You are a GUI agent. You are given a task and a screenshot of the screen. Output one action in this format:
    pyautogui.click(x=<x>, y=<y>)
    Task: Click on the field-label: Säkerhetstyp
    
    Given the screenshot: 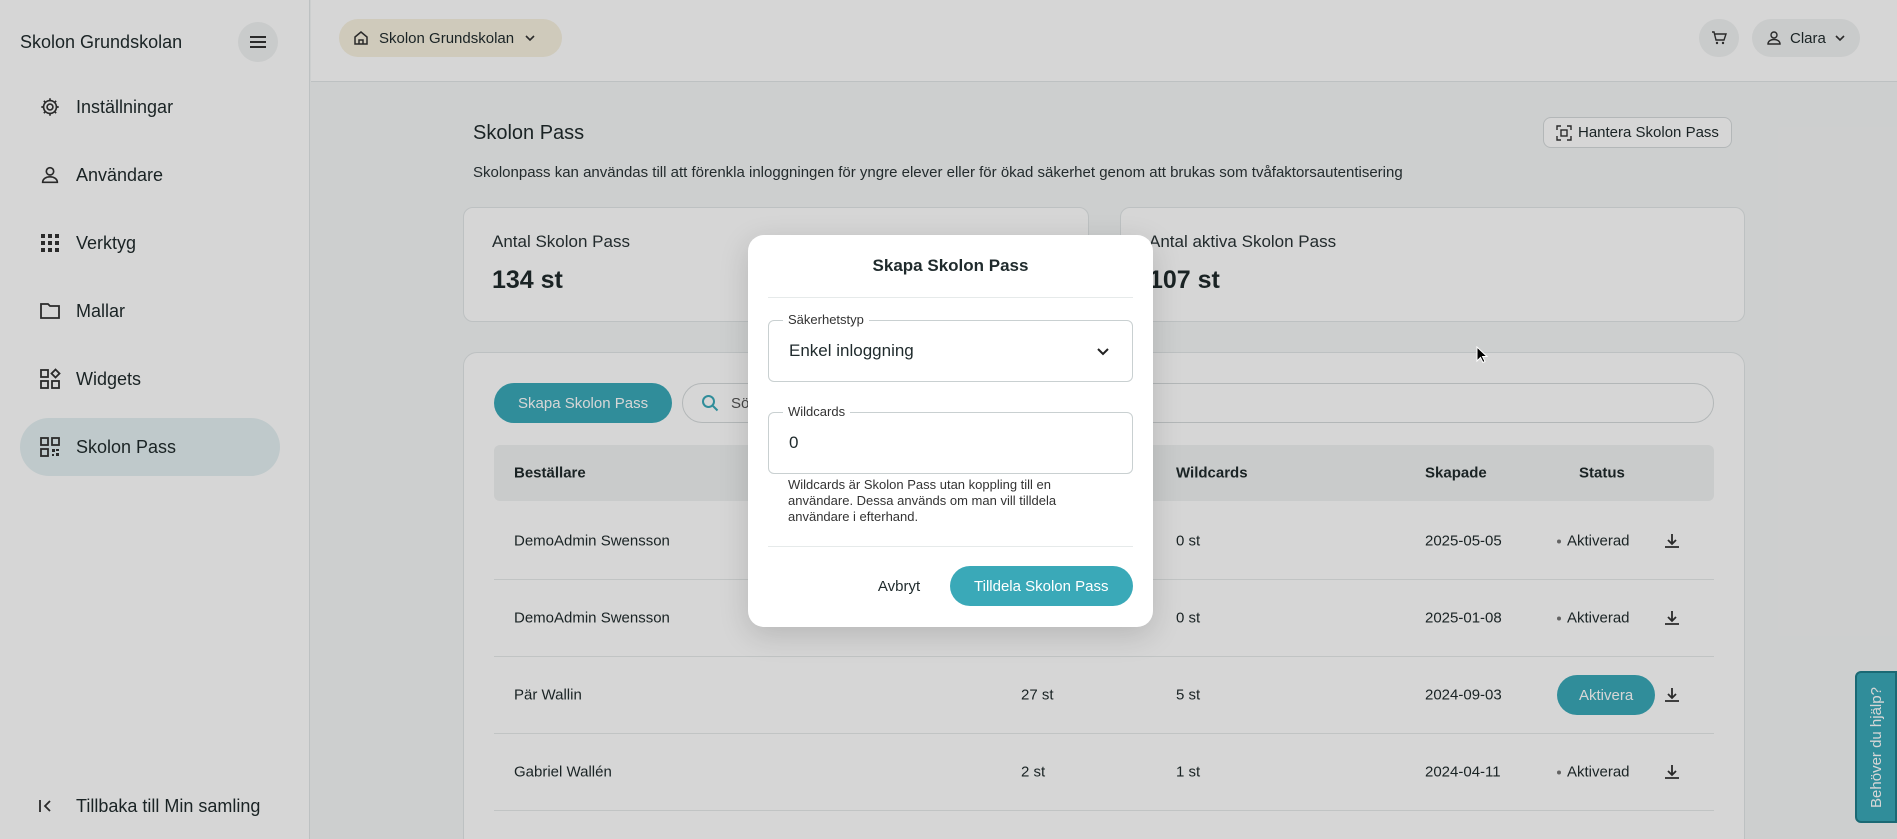 What is the action you would take?
    pyautogui.click(x=826, y=319)
    